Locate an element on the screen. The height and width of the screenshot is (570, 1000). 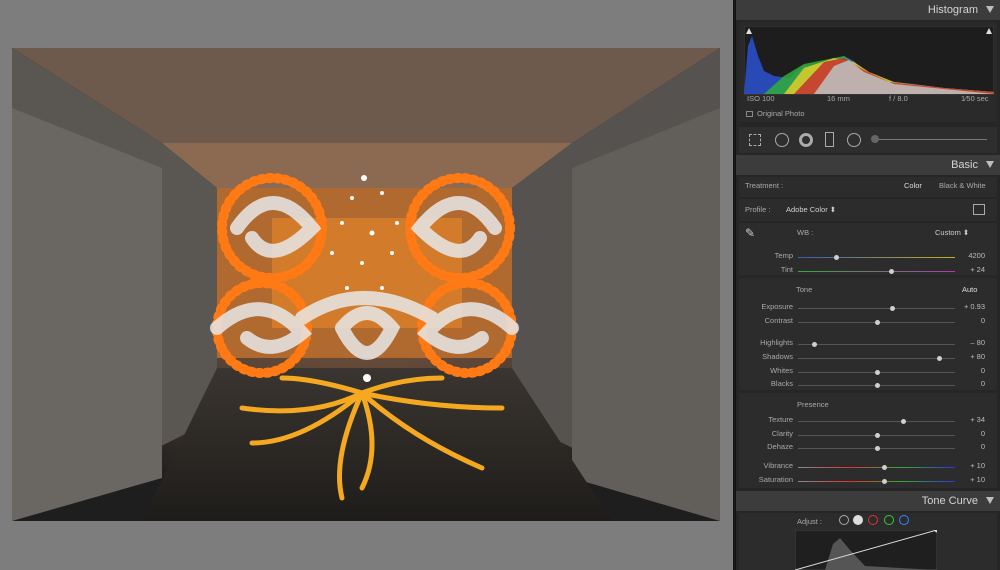
slider-row-saturation: Saturation + 10 is located at coordinates (868, 482).